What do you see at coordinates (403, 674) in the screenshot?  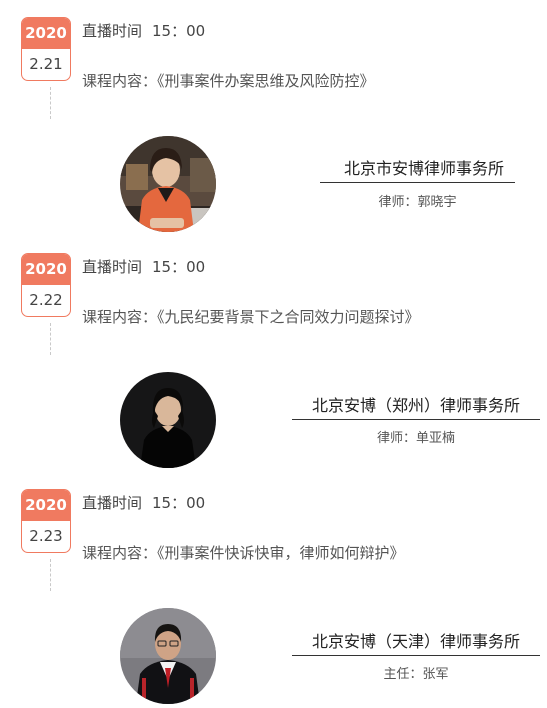 I see `speaker-role: 主任：` at bounding box center [403, 674].